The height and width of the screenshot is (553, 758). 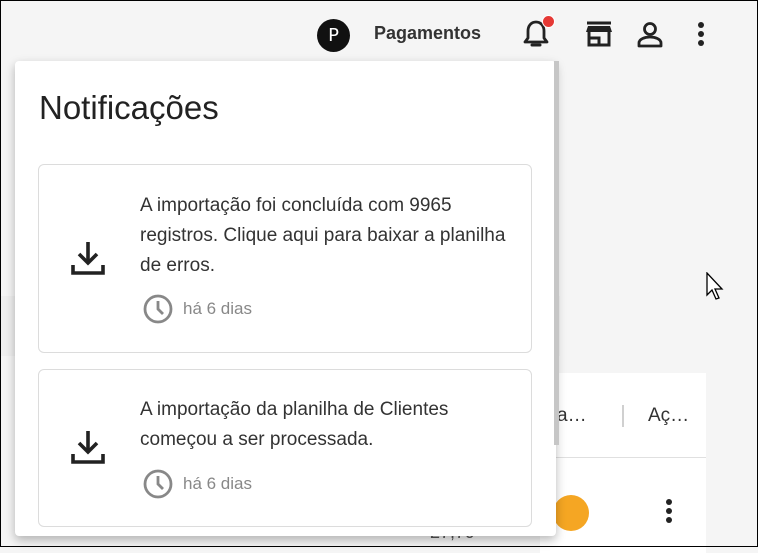 I want to click on mouse-cursor-icon, so click(x=716, y=289).